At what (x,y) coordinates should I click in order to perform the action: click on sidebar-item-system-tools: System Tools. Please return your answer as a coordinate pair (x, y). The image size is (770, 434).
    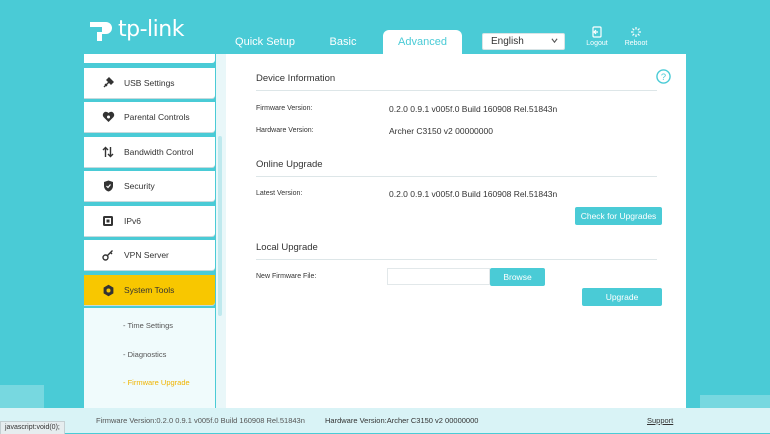
    Looking at the image, I should click on (149, 290).